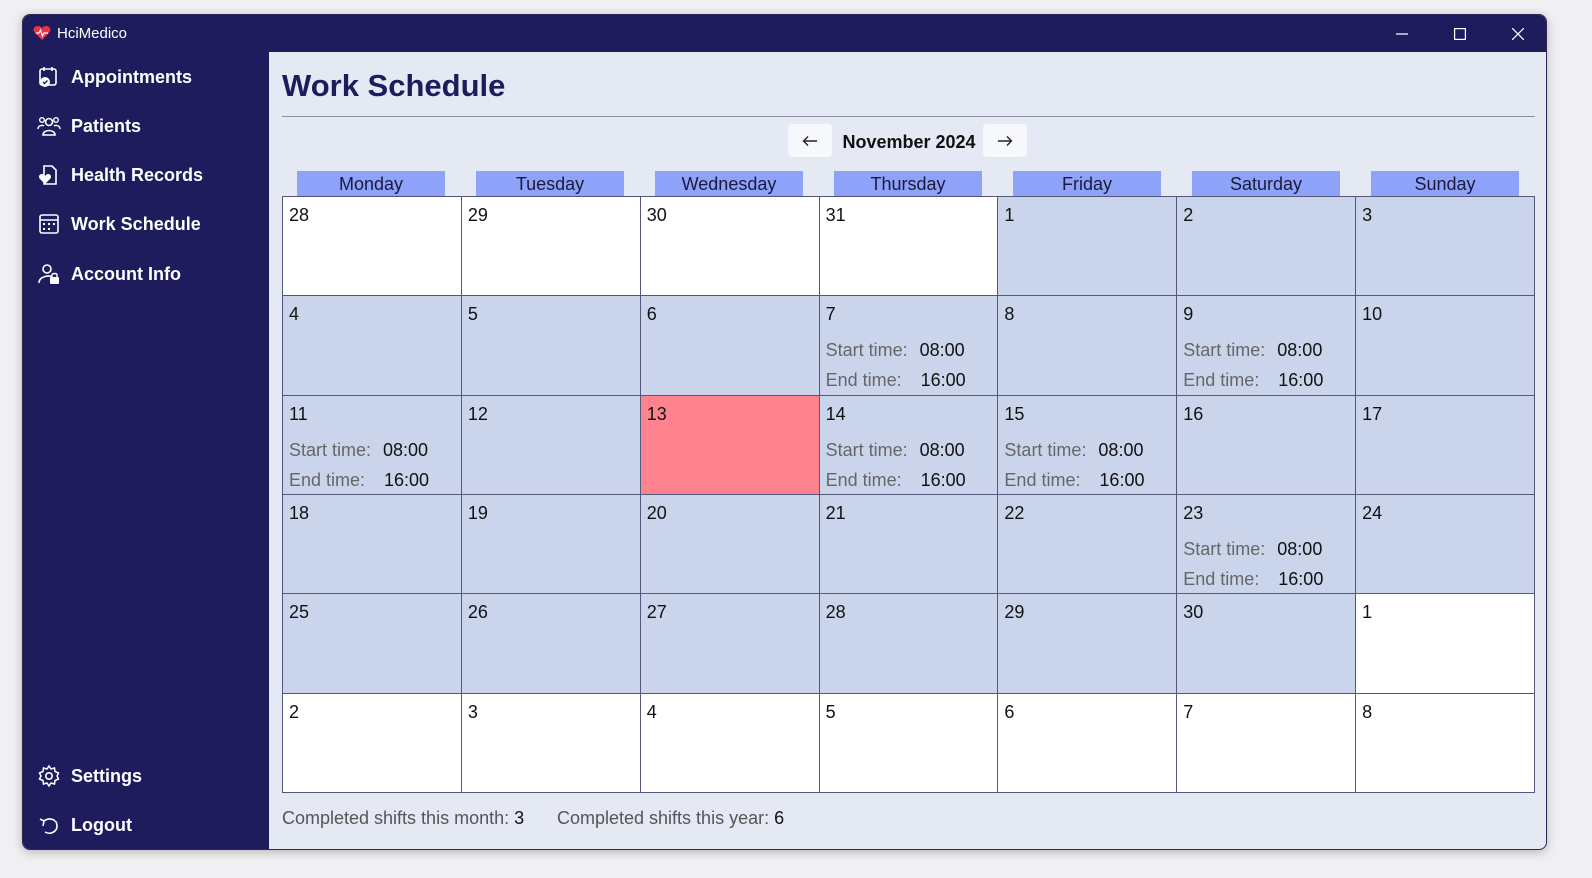 The height and width of the screenshot is (878, 1592). I want to click on day-number: 11, so click(298, 413).